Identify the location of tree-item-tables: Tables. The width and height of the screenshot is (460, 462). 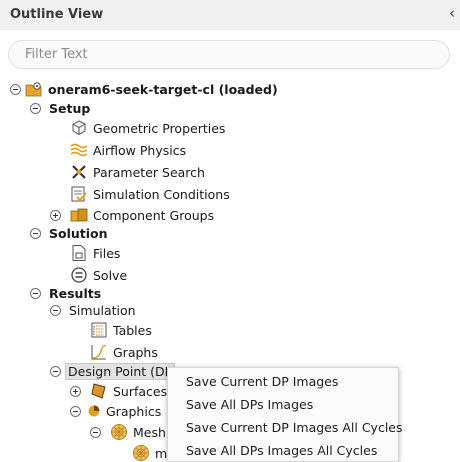
(121, 330).